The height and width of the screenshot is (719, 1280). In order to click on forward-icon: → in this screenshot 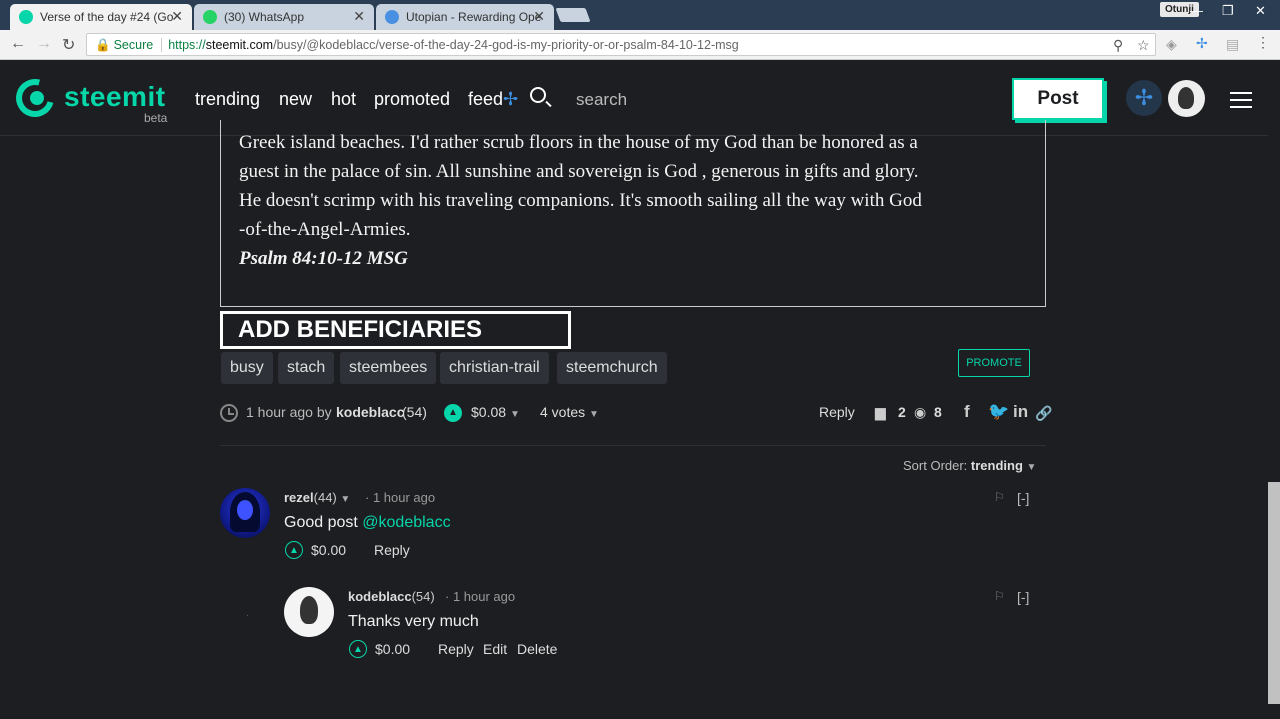, I will do `click(44, 44)`.